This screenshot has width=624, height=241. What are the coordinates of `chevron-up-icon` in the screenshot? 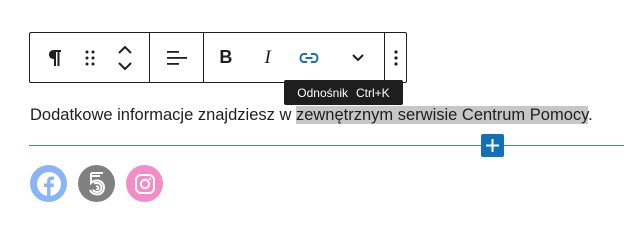 It's located at (125, 49).